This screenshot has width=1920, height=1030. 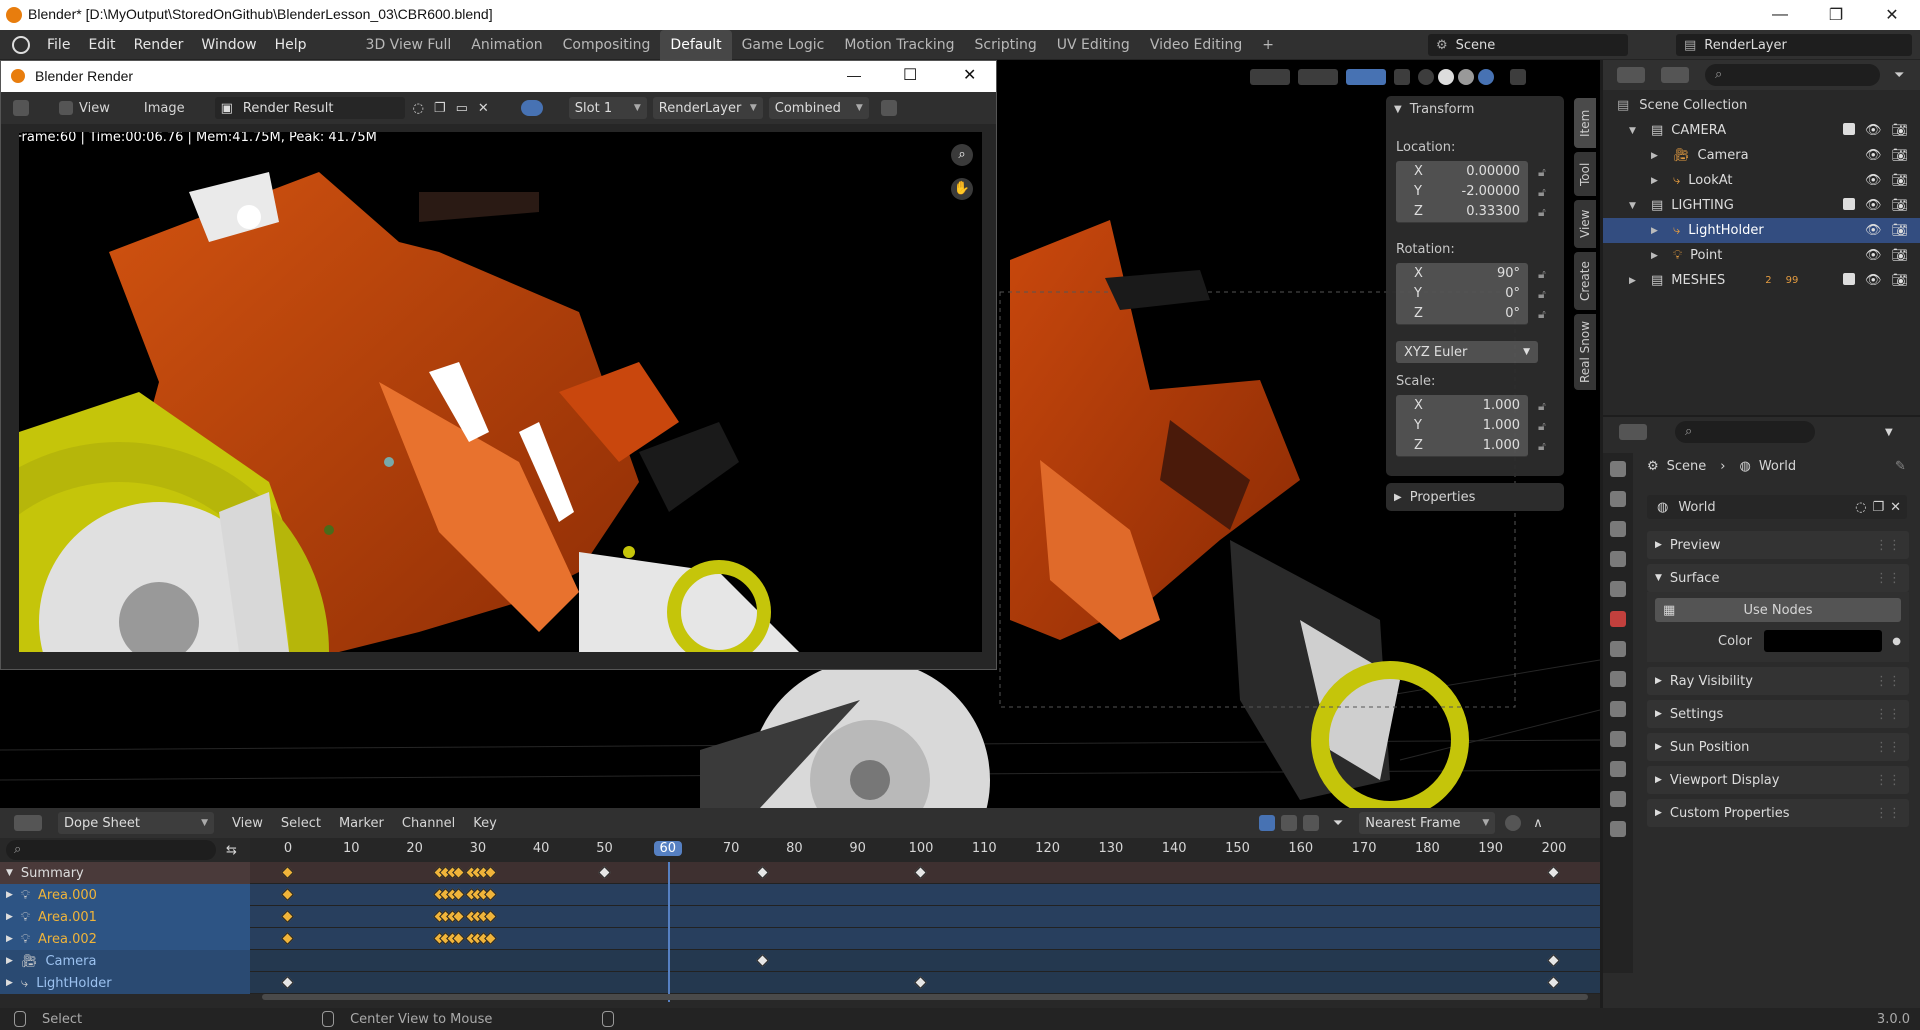 What do you see at coordinates (1895, 507) in the screenshot?
I see `unlink-world-icon: ✕` at bounding box center [1895, 507].